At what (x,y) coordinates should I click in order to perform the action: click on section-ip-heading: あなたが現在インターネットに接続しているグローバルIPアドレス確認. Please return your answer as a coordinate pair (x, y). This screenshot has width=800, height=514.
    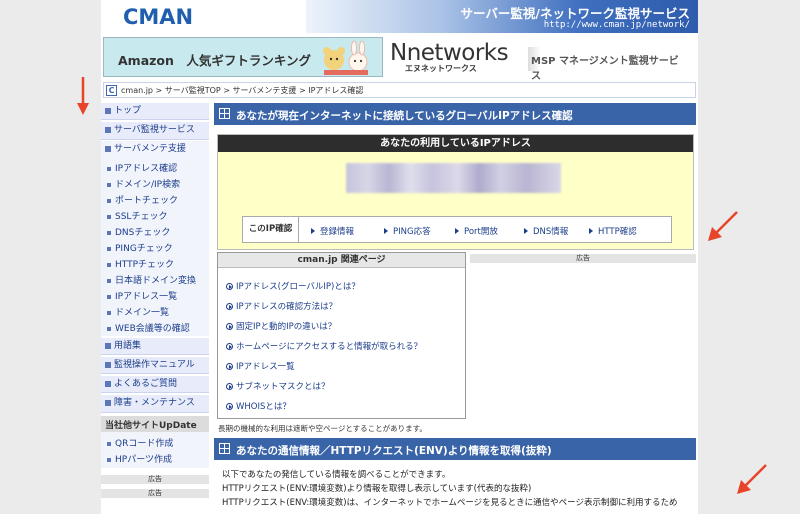
    Looking at the image, I should click on (455, 114).